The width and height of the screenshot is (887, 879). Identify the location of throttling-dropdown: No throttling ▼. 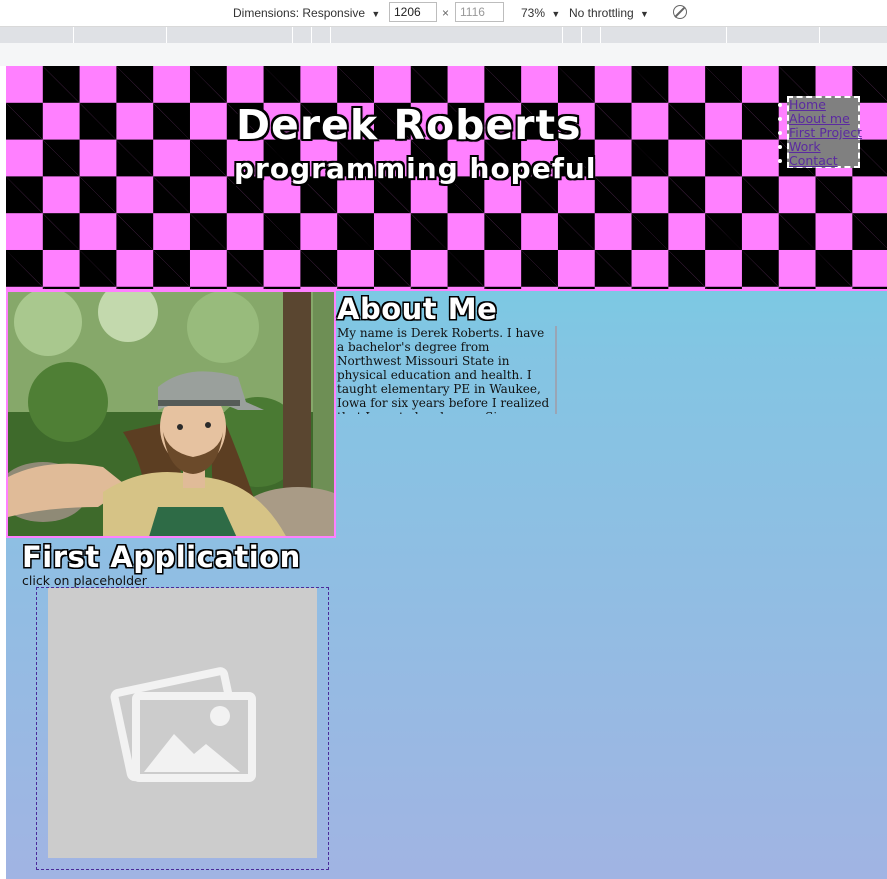
(609, 13).